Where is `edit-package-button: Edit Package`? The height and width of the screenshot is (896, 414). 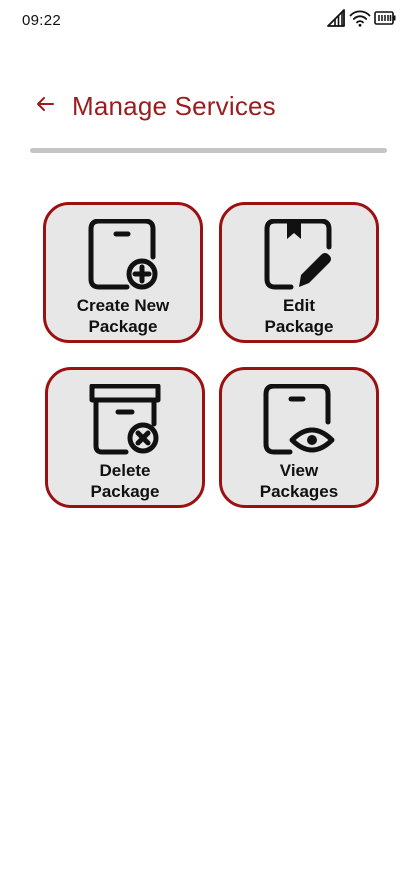
edit-package-button: Edit Package is located at coordinates (299, 272).